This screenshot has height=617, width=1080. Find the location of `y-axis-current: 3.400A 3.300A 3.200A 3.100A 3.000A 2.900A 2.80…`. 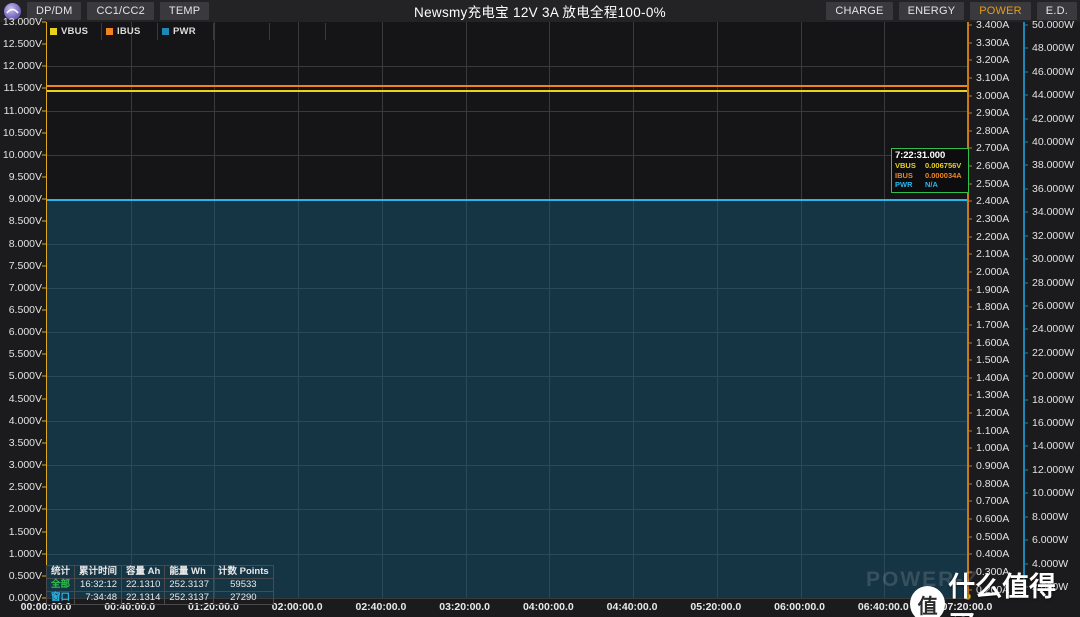

y-axis-current: 3.400A 3.300A 3.200A 3.100A 3.000A 2.900A 2.80… is located at coordinates (992, 308).